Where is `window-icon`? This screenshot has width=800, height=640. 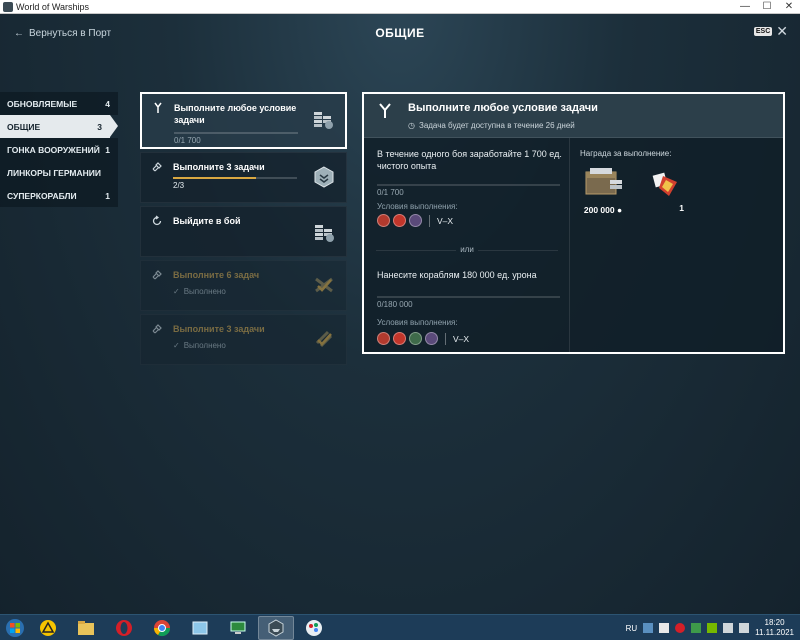
window-icon is located at coordinates (200, 627).